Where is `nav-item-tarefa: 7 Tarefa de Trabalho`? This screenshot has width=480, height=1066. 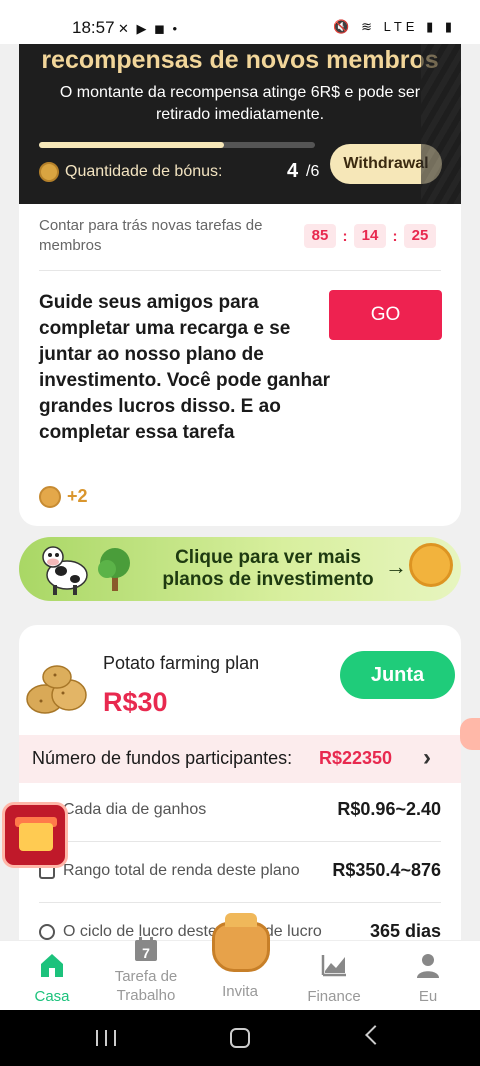 nav-item-tarefa: 7 Tarefa de Trabalho is located at coordinates (146, 974).